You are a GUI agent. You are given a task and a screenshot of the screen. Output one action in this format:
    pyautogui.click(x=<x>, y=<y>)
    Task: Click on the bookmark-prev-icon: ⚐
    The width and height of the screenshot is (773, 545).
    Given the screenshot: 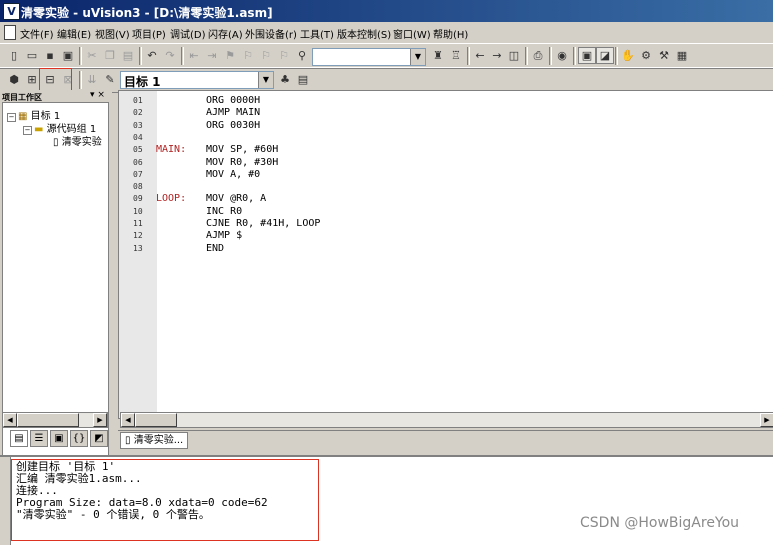 What is the action you would take?
    pyautogui.click(x=248, y=55)
    